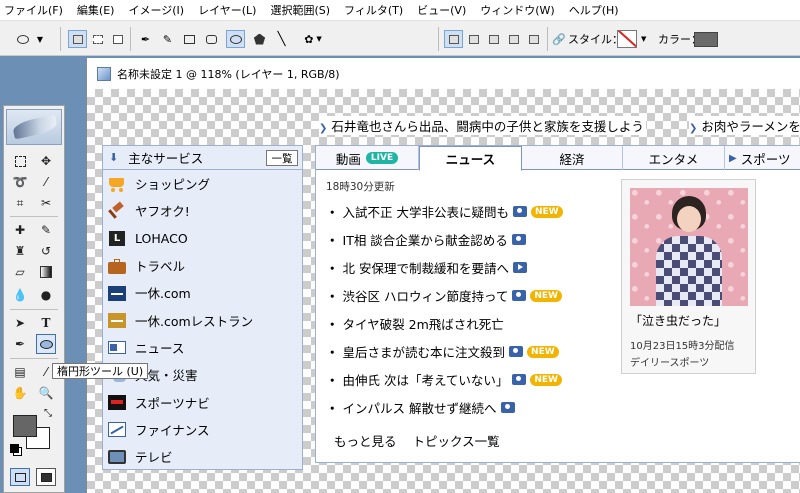 This screenshot has height=493, width=800. I want to click on new-shape-area-button, so click(453, 39).